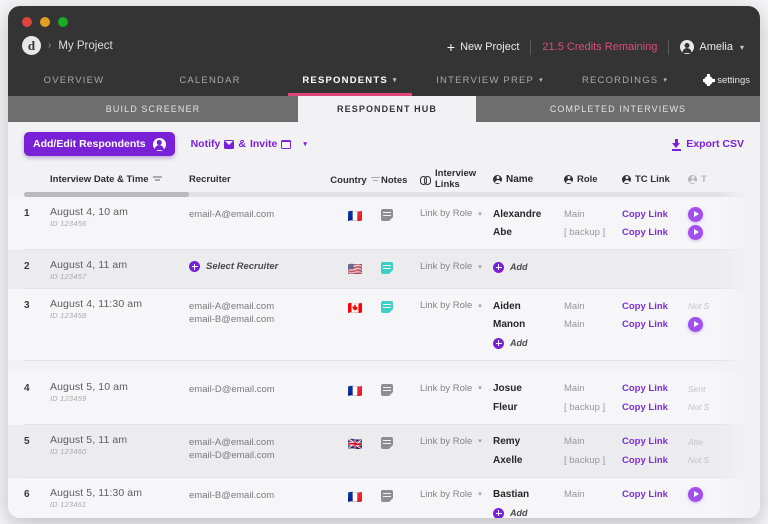  What do you see at coordinates (85, 46) in the screenshot?
I see `project-name: My Project` at bounding box center [85, 46].